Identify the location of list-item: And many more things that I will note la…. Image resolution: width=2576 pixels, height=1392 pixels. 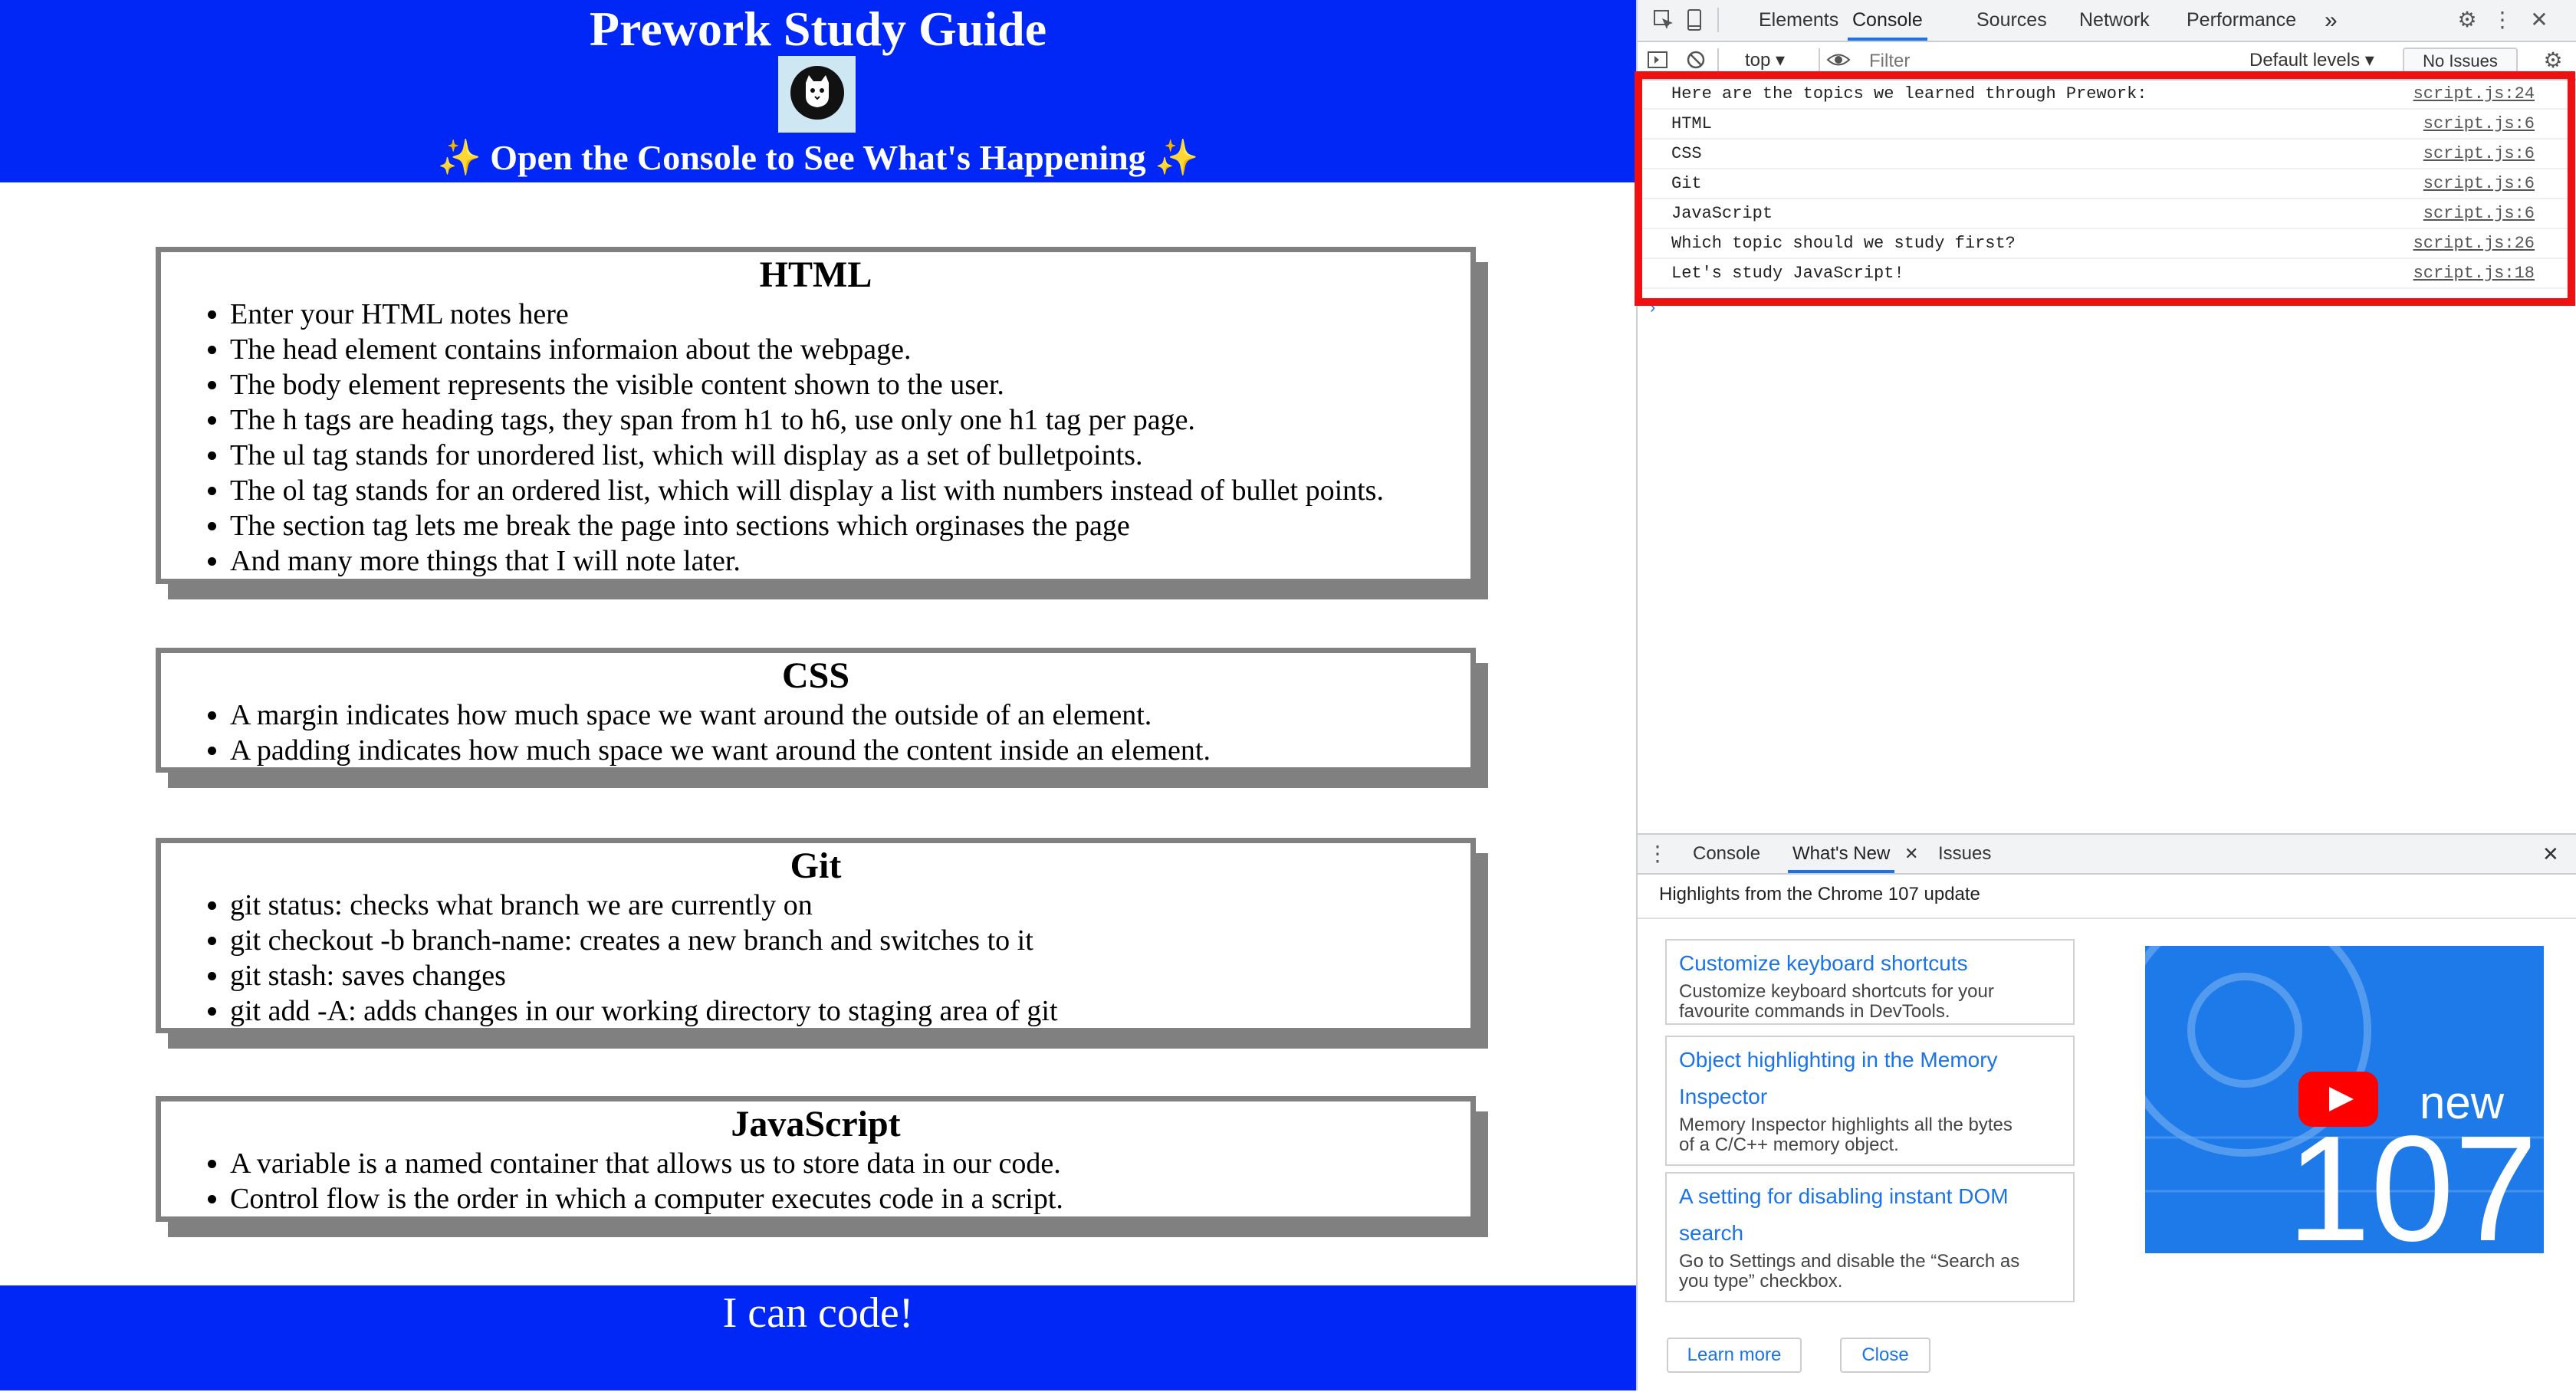
(850, 561).